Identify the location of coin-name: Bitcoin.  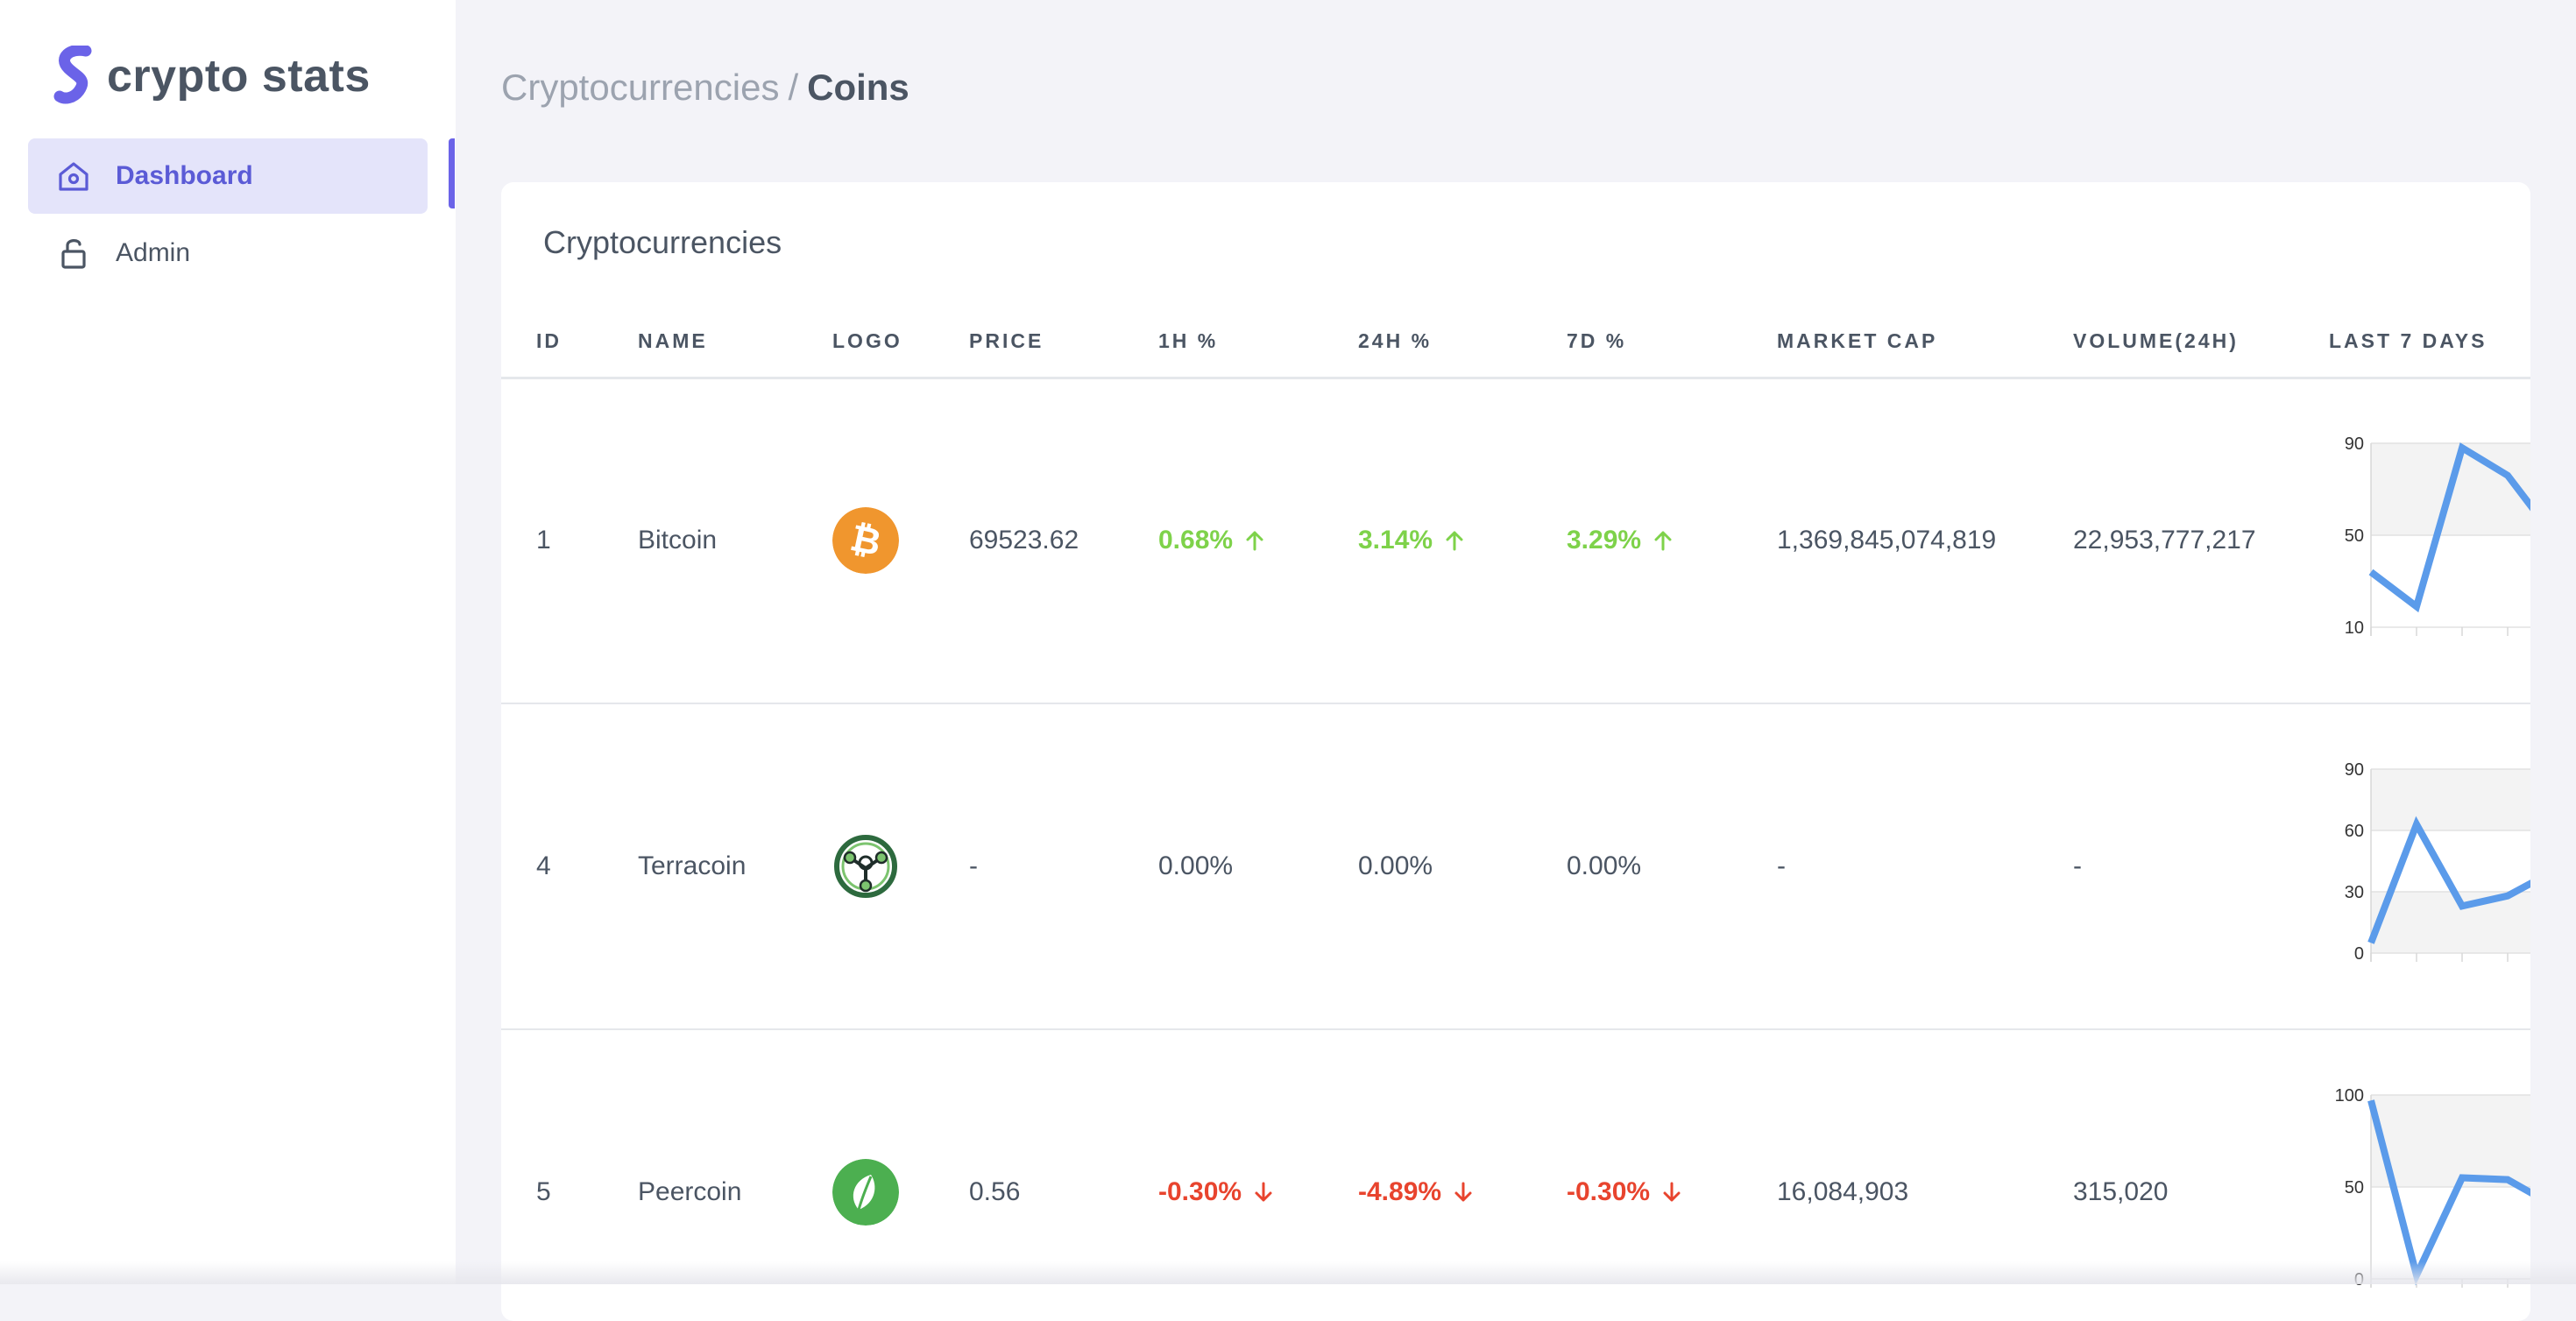
(678, 540).